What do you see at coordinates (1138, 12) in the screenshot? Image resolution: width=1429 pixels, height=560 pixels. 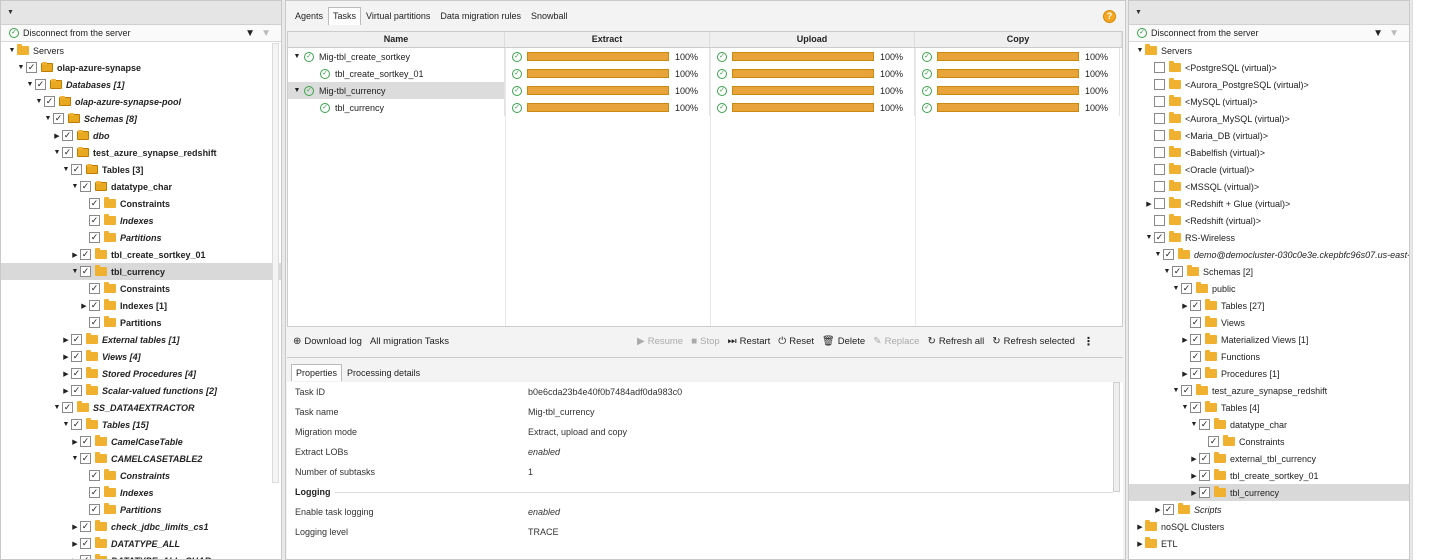 I see `panel-menu-caret-icon: ▼` at bounding box center [1138, 12].